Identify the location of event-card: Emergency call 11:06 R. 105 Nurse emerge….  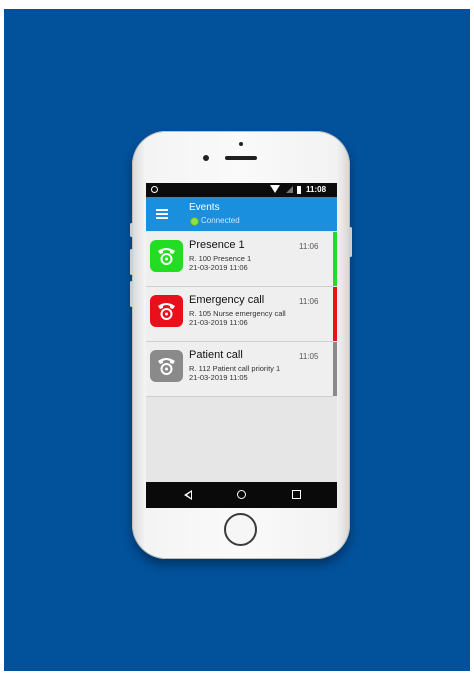
(241, 314).